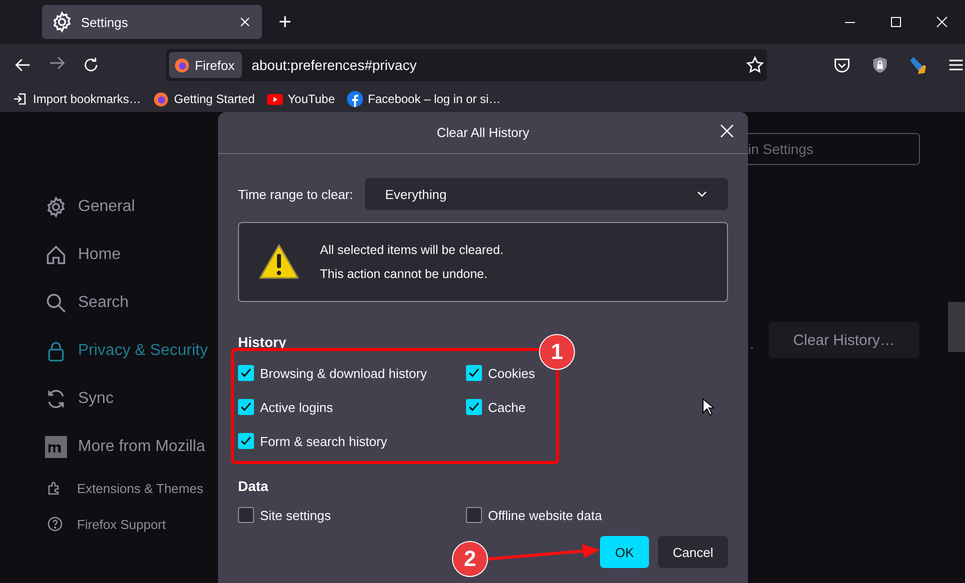 The image size is (965, 583). Describe the element at coordinates (546, 194) in the screenshot. I see `time-range-dropdown: Everything` at that location.